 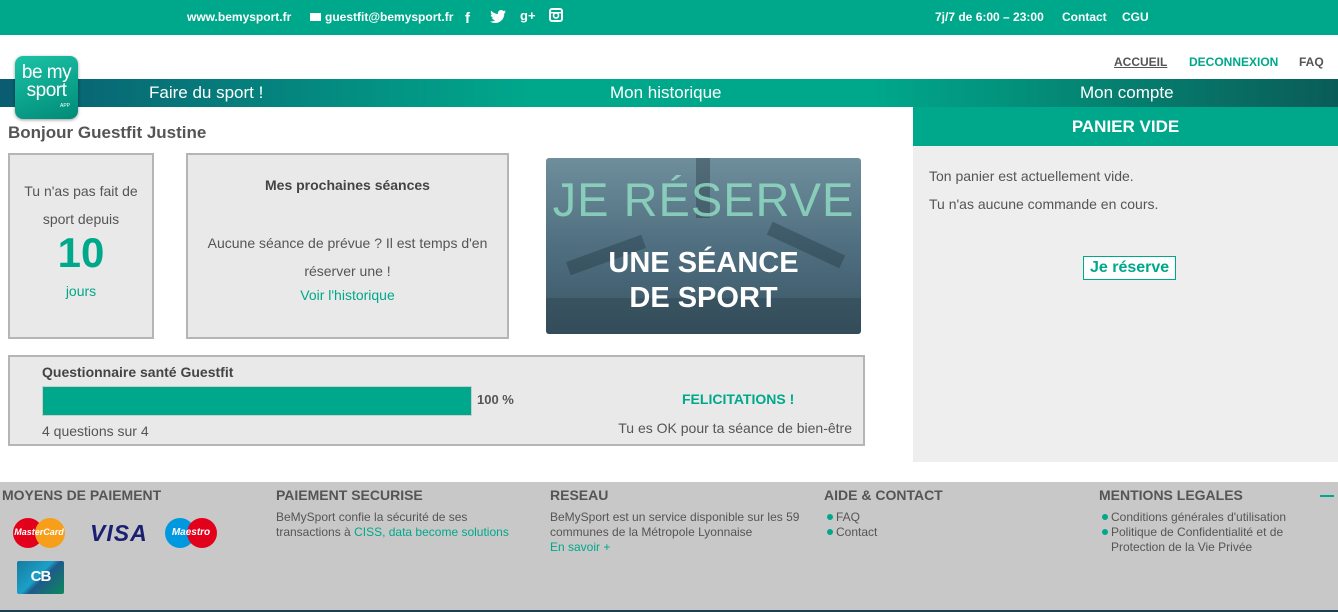 I want to click on maestro-label: Maestro, so click(x=191, y=532).